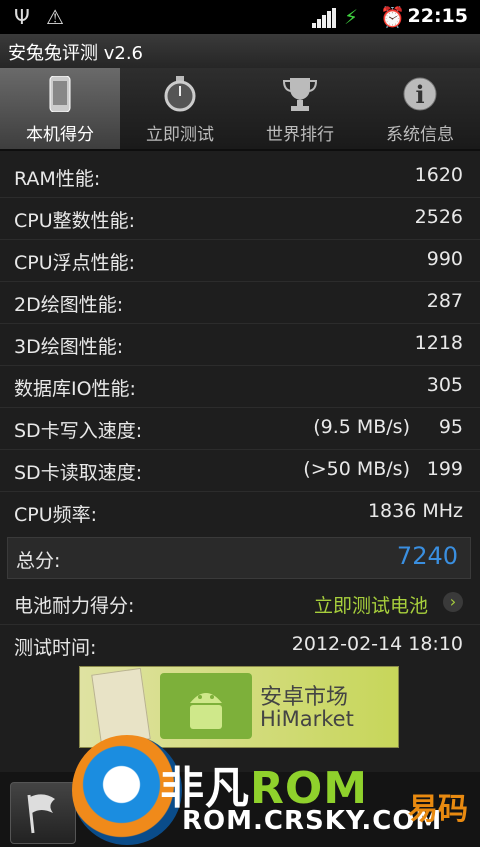  I want to click on usb-icon: Ψ, so click(22, 17).